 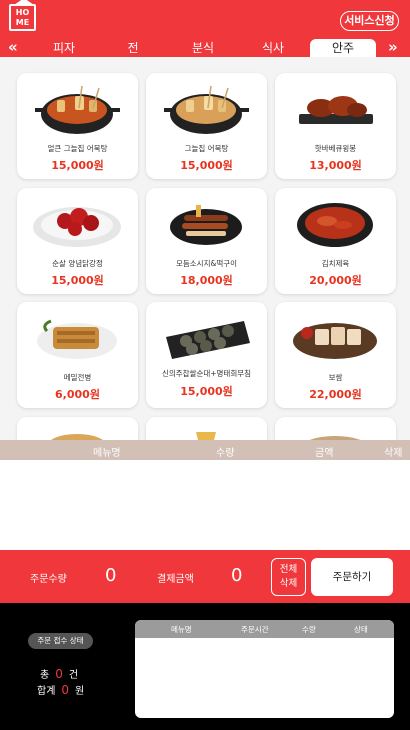 I want to click on total-count-unit: 건, so click(x=73, y=675).